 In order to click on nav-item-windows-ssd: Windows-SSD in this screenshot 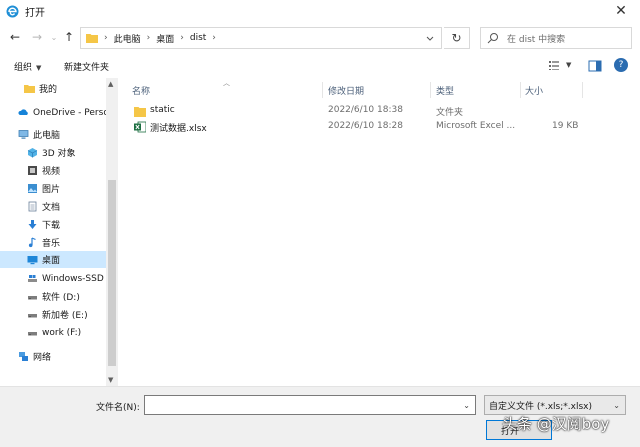, I will do `click(53, 278)`.